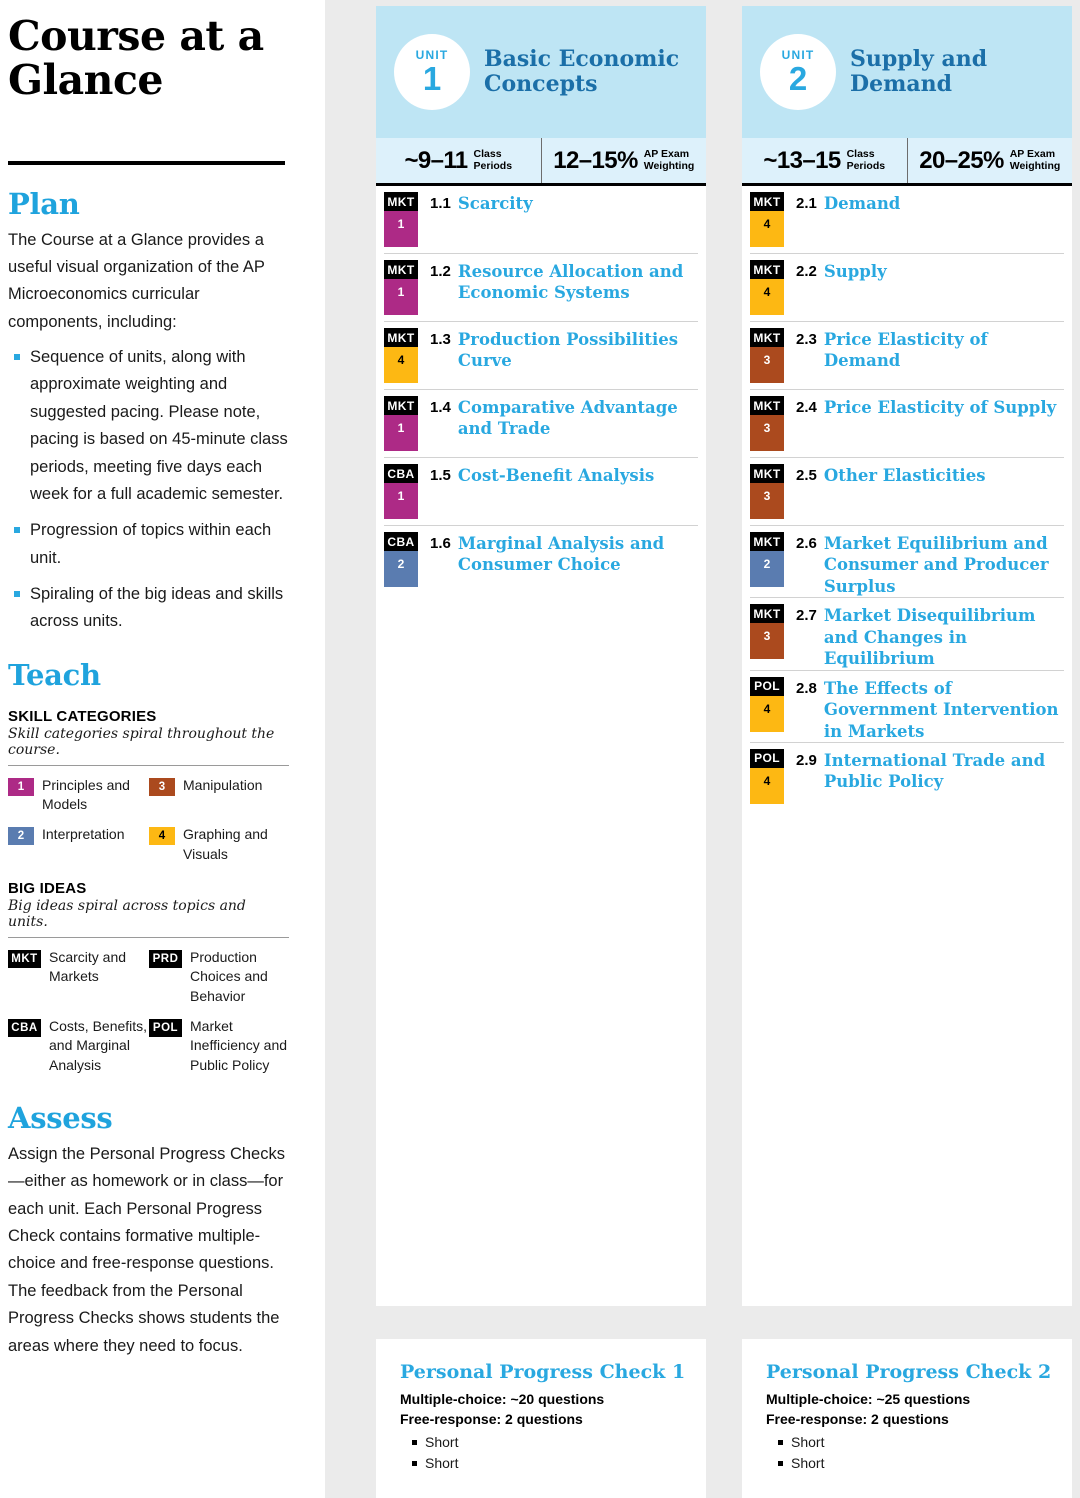 This screenshot has width=1080, height=1498. What do you see at coordinates (165, 1027) in the screenshot?
I see `big-idea-chip-icon: POL` at bounding box center [165, 1027].